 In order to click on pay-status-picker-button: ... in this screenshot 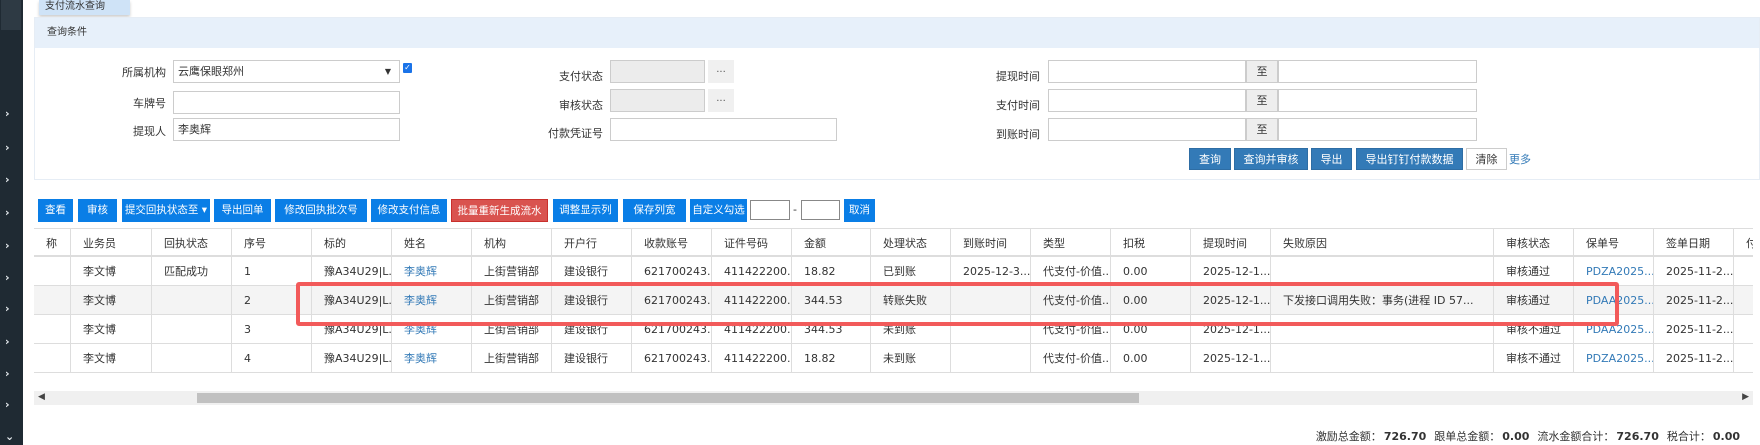, I will do `click(721, 71)`.